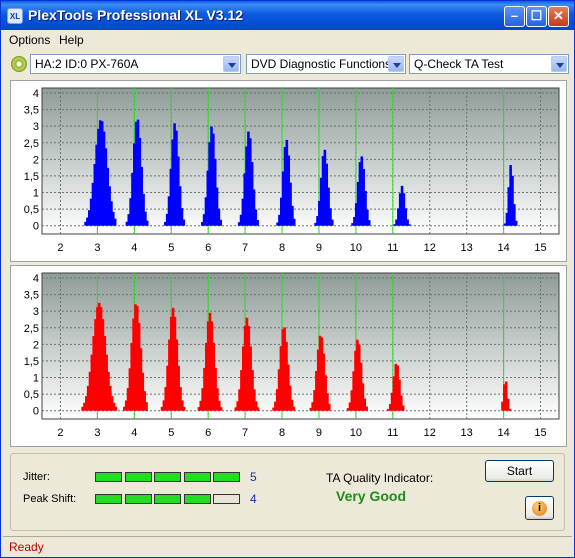 This screenshot has width=575, height=558. What do you see at coordinates (380, 478) in the screenshot?
I see `ta-quality-label: TA Quality Indicator:` at bounding box center [380, 478].